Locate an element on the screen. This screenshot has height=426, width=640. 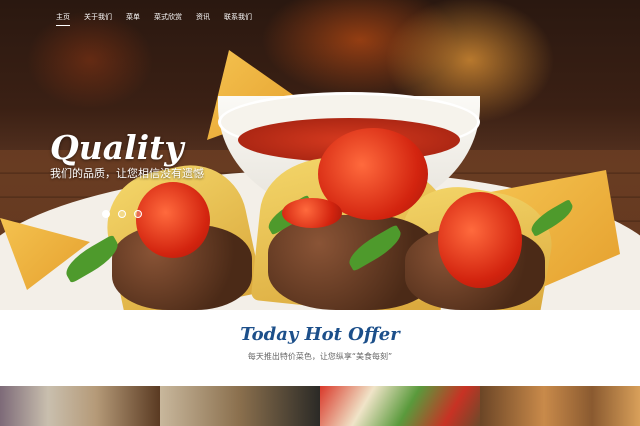
carousel-dots is located at coordinates (122, 214).